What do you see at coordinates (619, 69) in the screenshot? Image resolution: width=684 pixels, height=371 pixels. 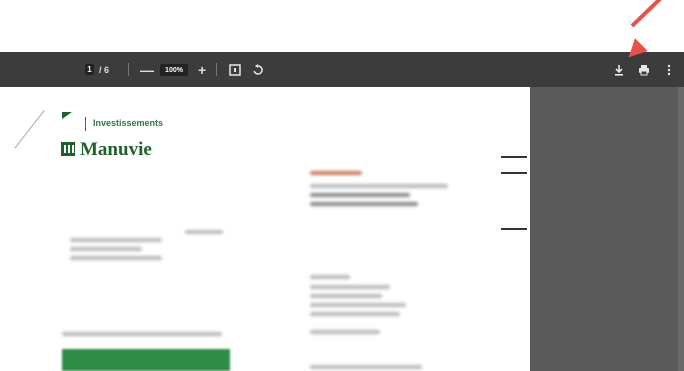 I see `download-icon` at bounding box center [619, 69].